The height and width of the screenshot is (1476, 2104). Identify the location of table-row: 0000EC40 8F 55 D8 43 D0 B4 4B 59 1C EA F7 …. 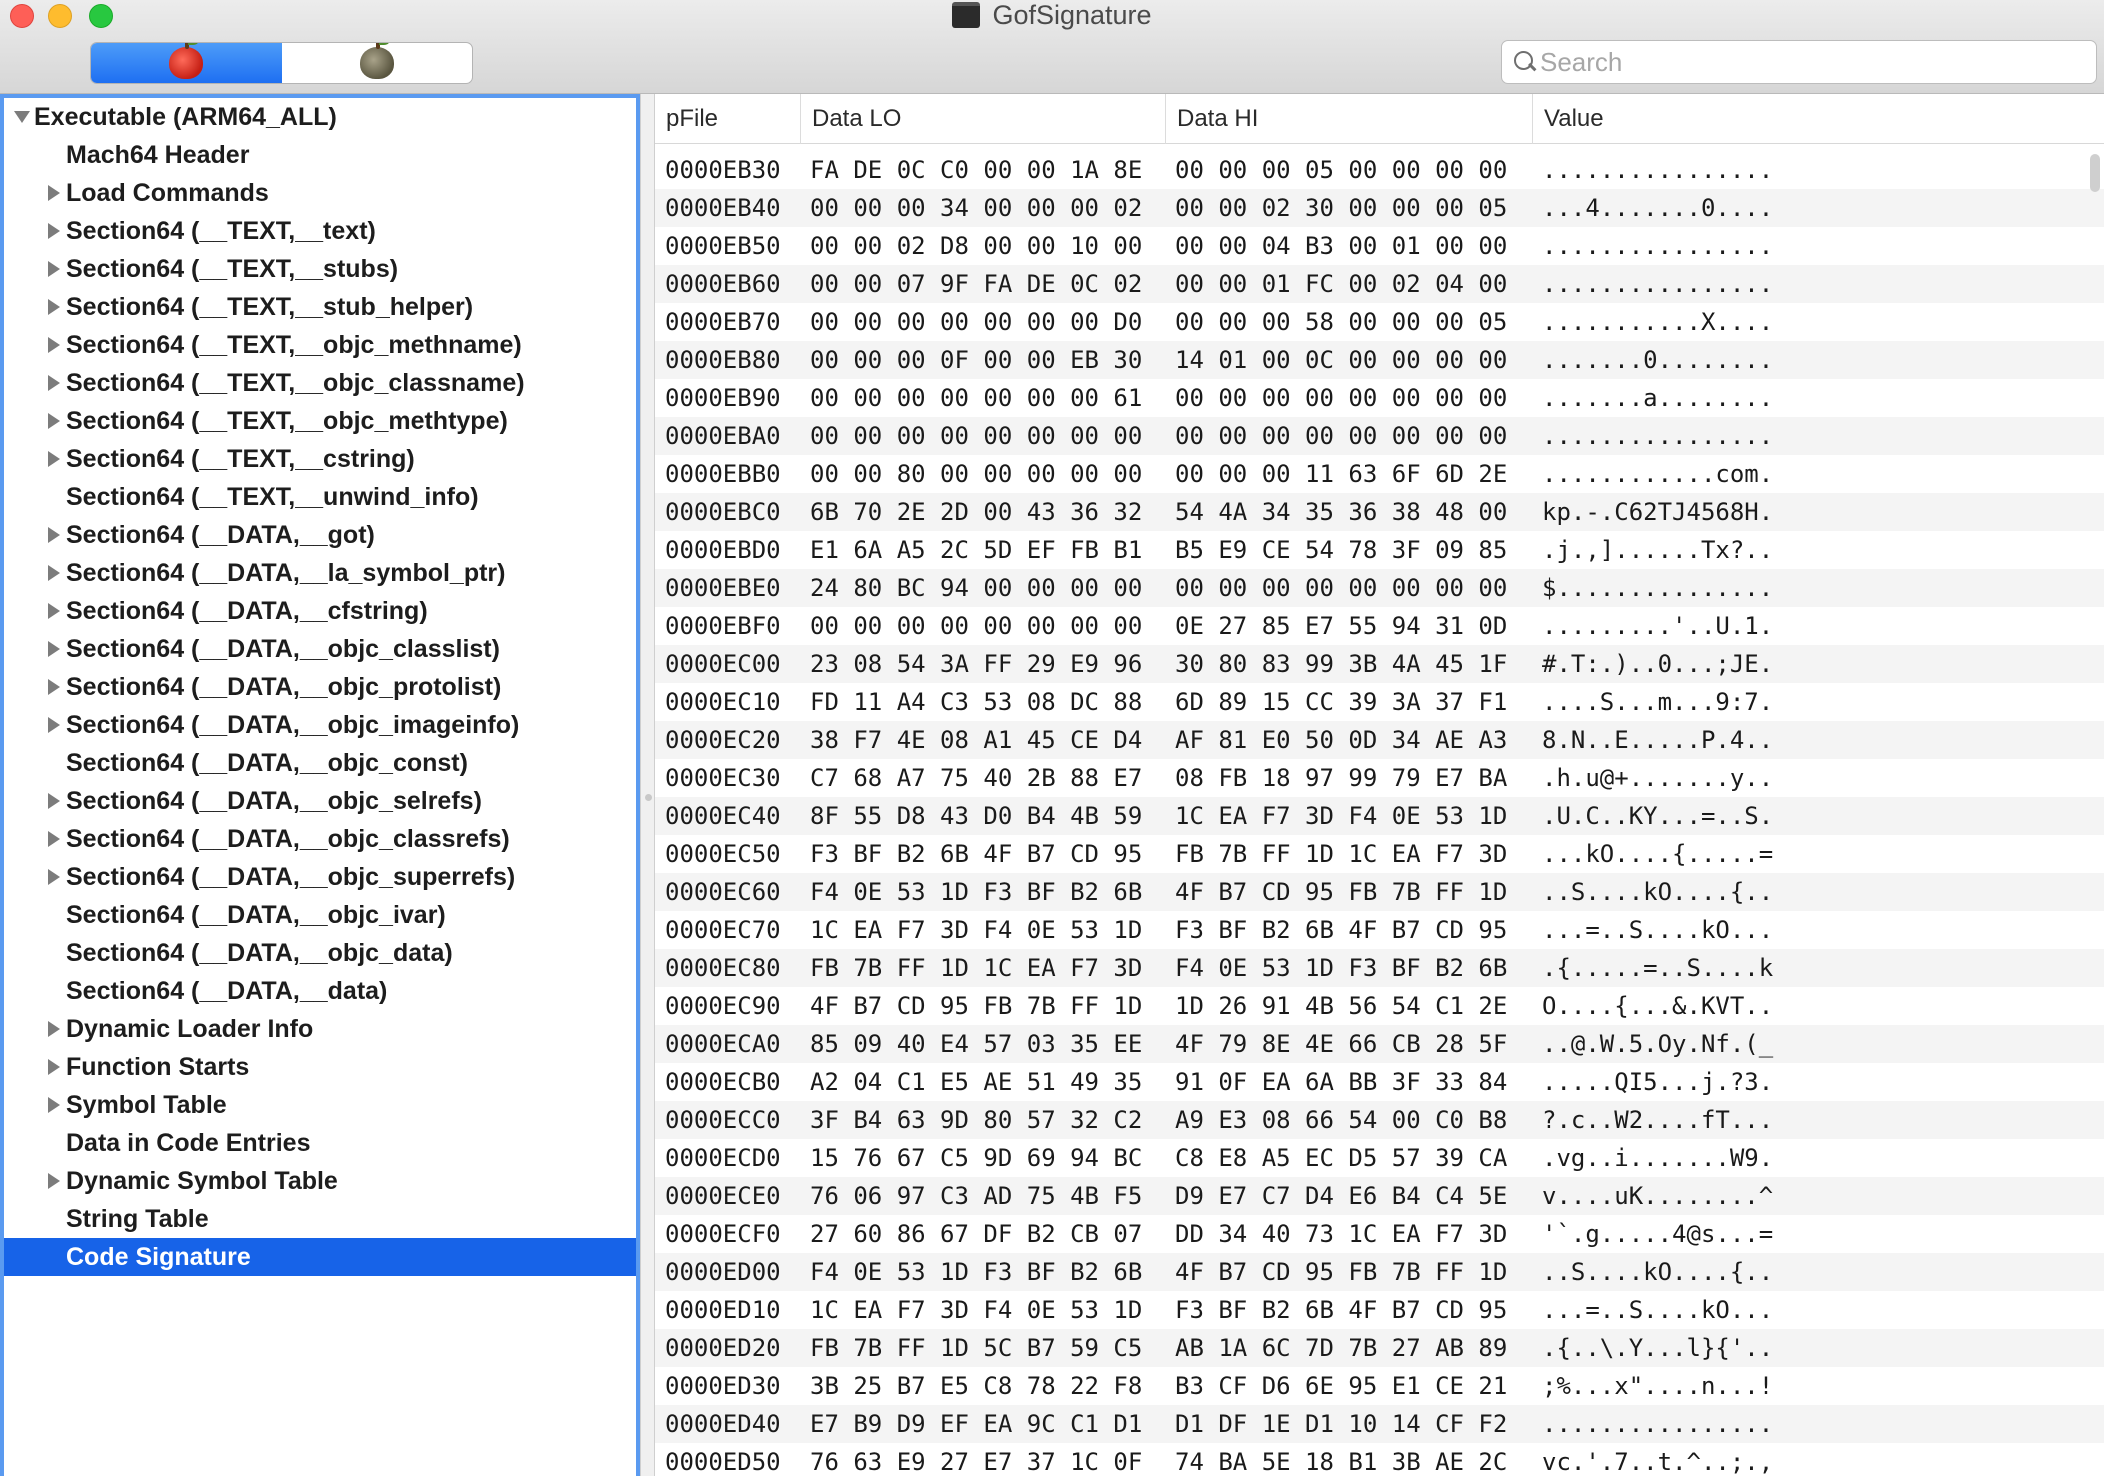
(1379, 816).